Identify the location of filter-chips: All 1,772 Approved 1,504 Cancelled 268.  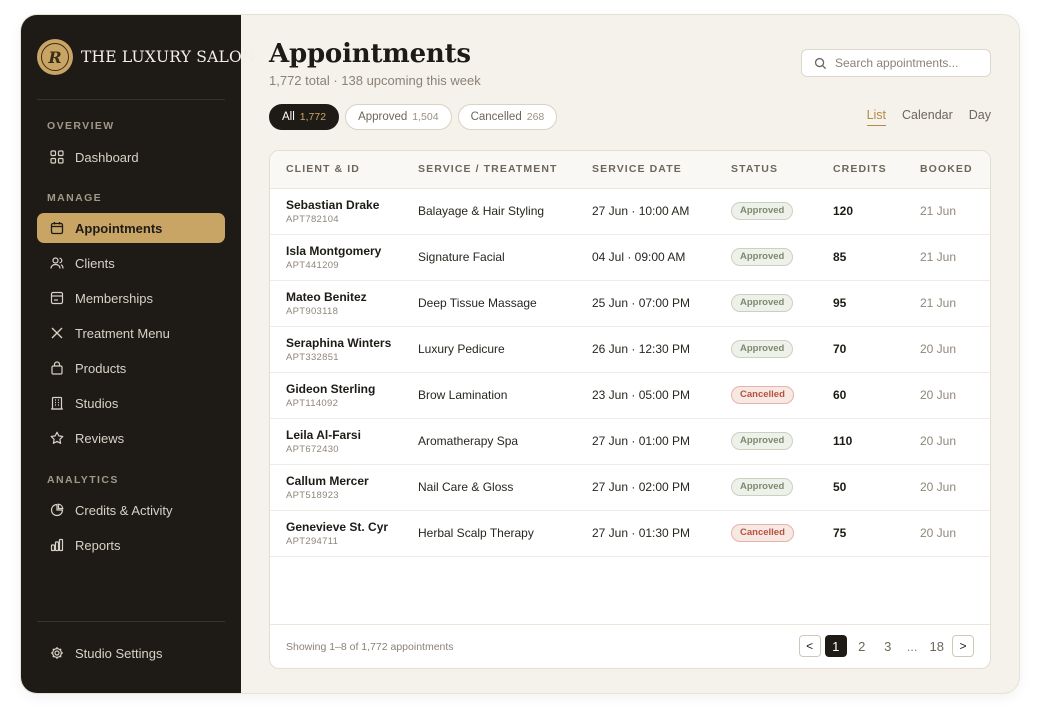
(413, 117).